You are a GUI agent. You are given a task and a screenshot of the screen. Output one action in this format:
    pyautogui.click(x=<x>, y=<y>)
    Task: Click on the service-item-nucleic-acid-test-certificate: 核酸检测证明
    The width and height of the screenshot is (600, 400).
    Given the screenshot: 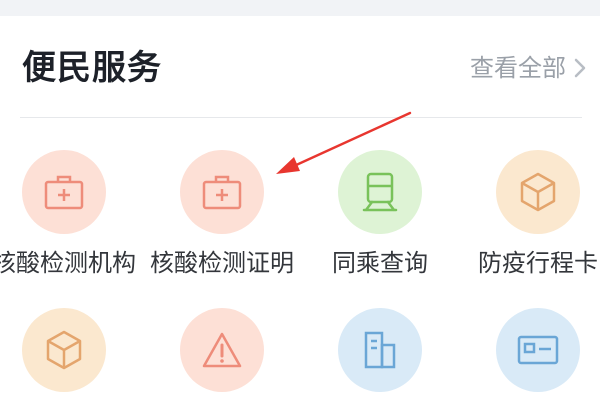 What is the action you would take?
    pyautogui.click(x=222, y=214)
    